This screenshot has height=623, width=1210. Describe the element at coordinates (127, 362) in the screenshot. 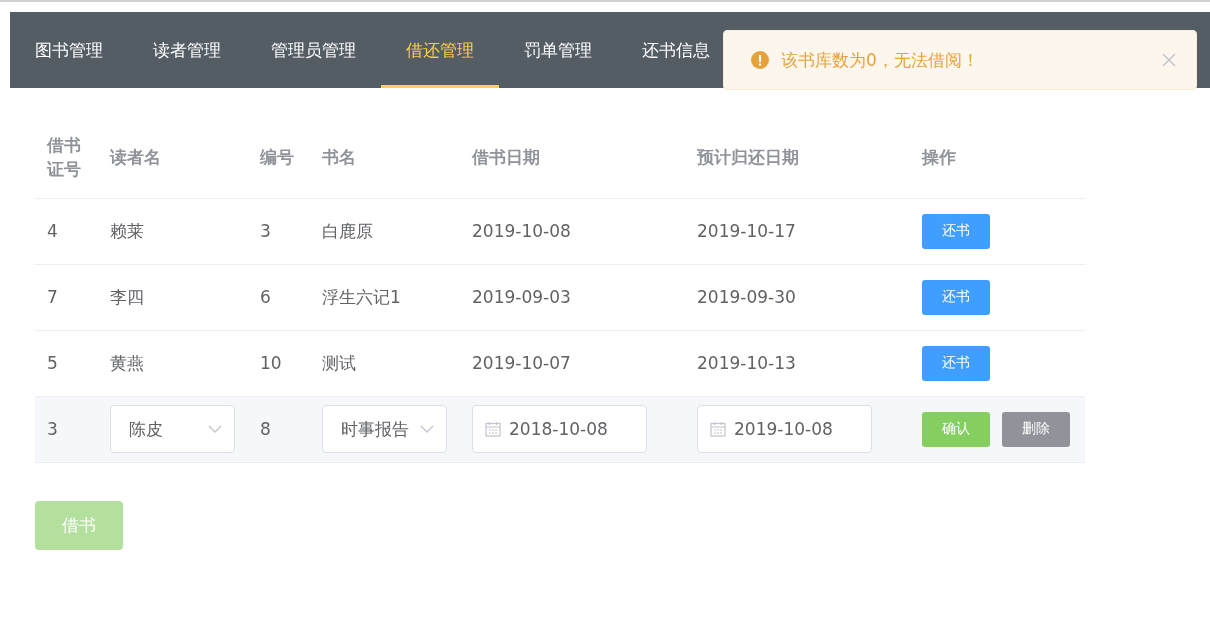

I see `reader-name: 黄燕` at that location.